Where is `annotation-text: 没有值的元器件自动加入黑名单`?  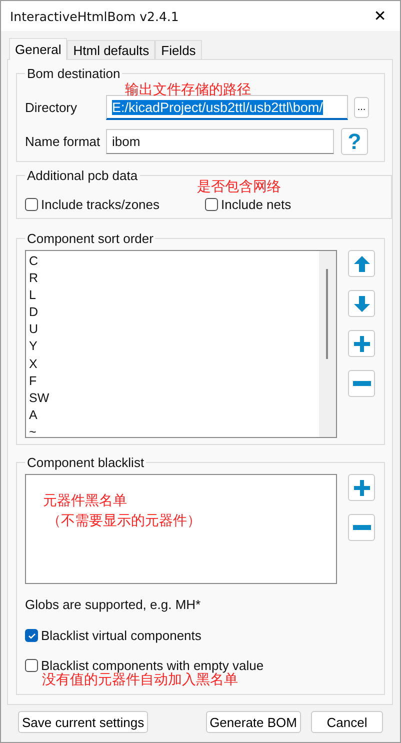
annotation-text: 没有值的元器件自动加入黑名单 is located at coordinates (140, 680).